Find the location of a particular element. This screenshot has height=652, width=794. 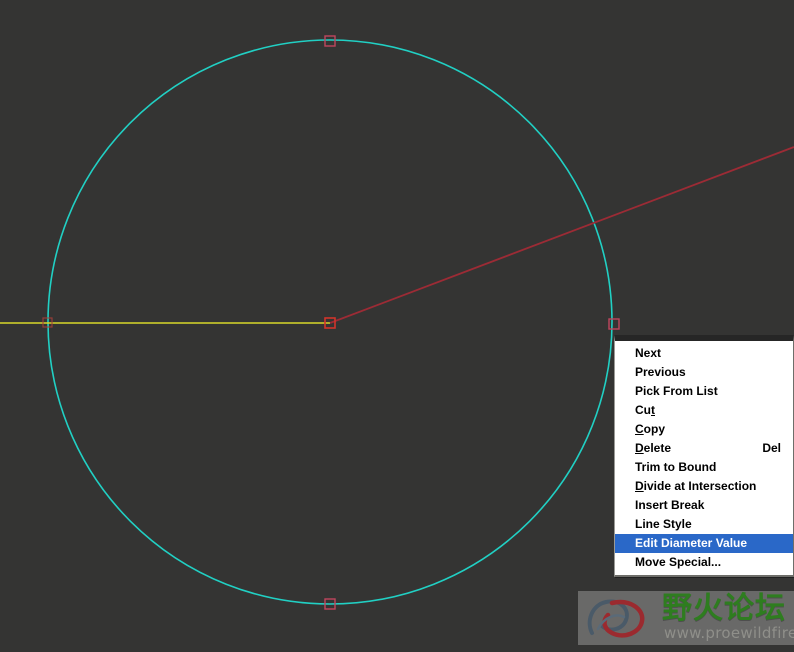

menu-item-trim-to-bound: Trim to Bound is located at coordinates (704, 467).